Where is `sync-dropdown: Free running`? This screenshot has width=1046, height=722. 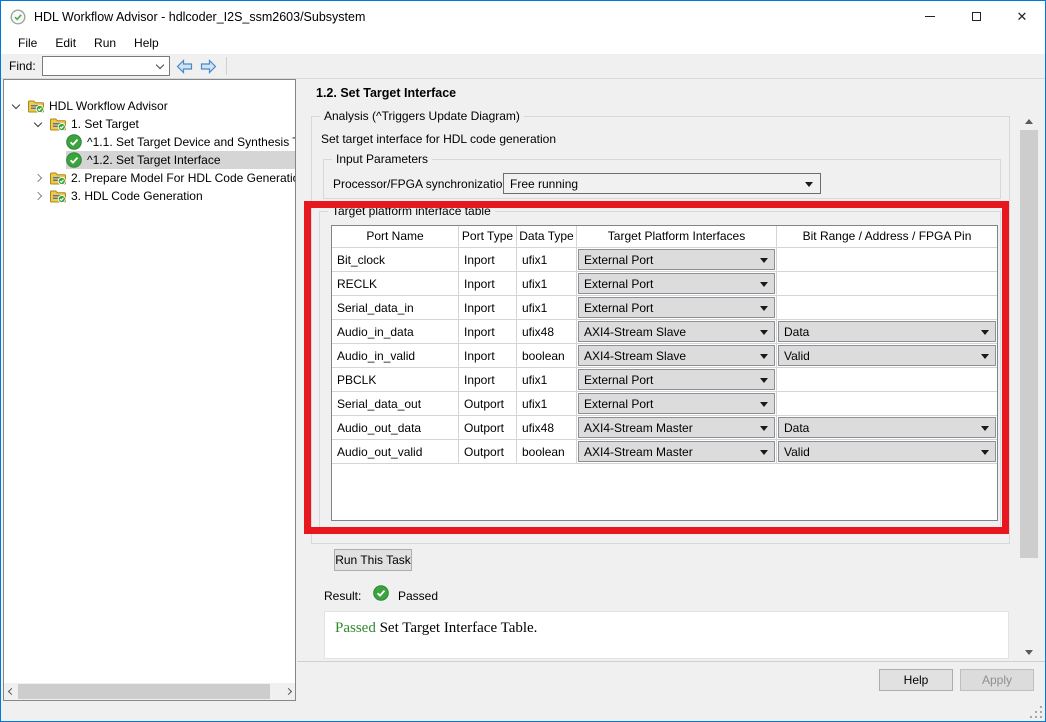
sync-dropdown: Free running is located at coordinates (662, 183).